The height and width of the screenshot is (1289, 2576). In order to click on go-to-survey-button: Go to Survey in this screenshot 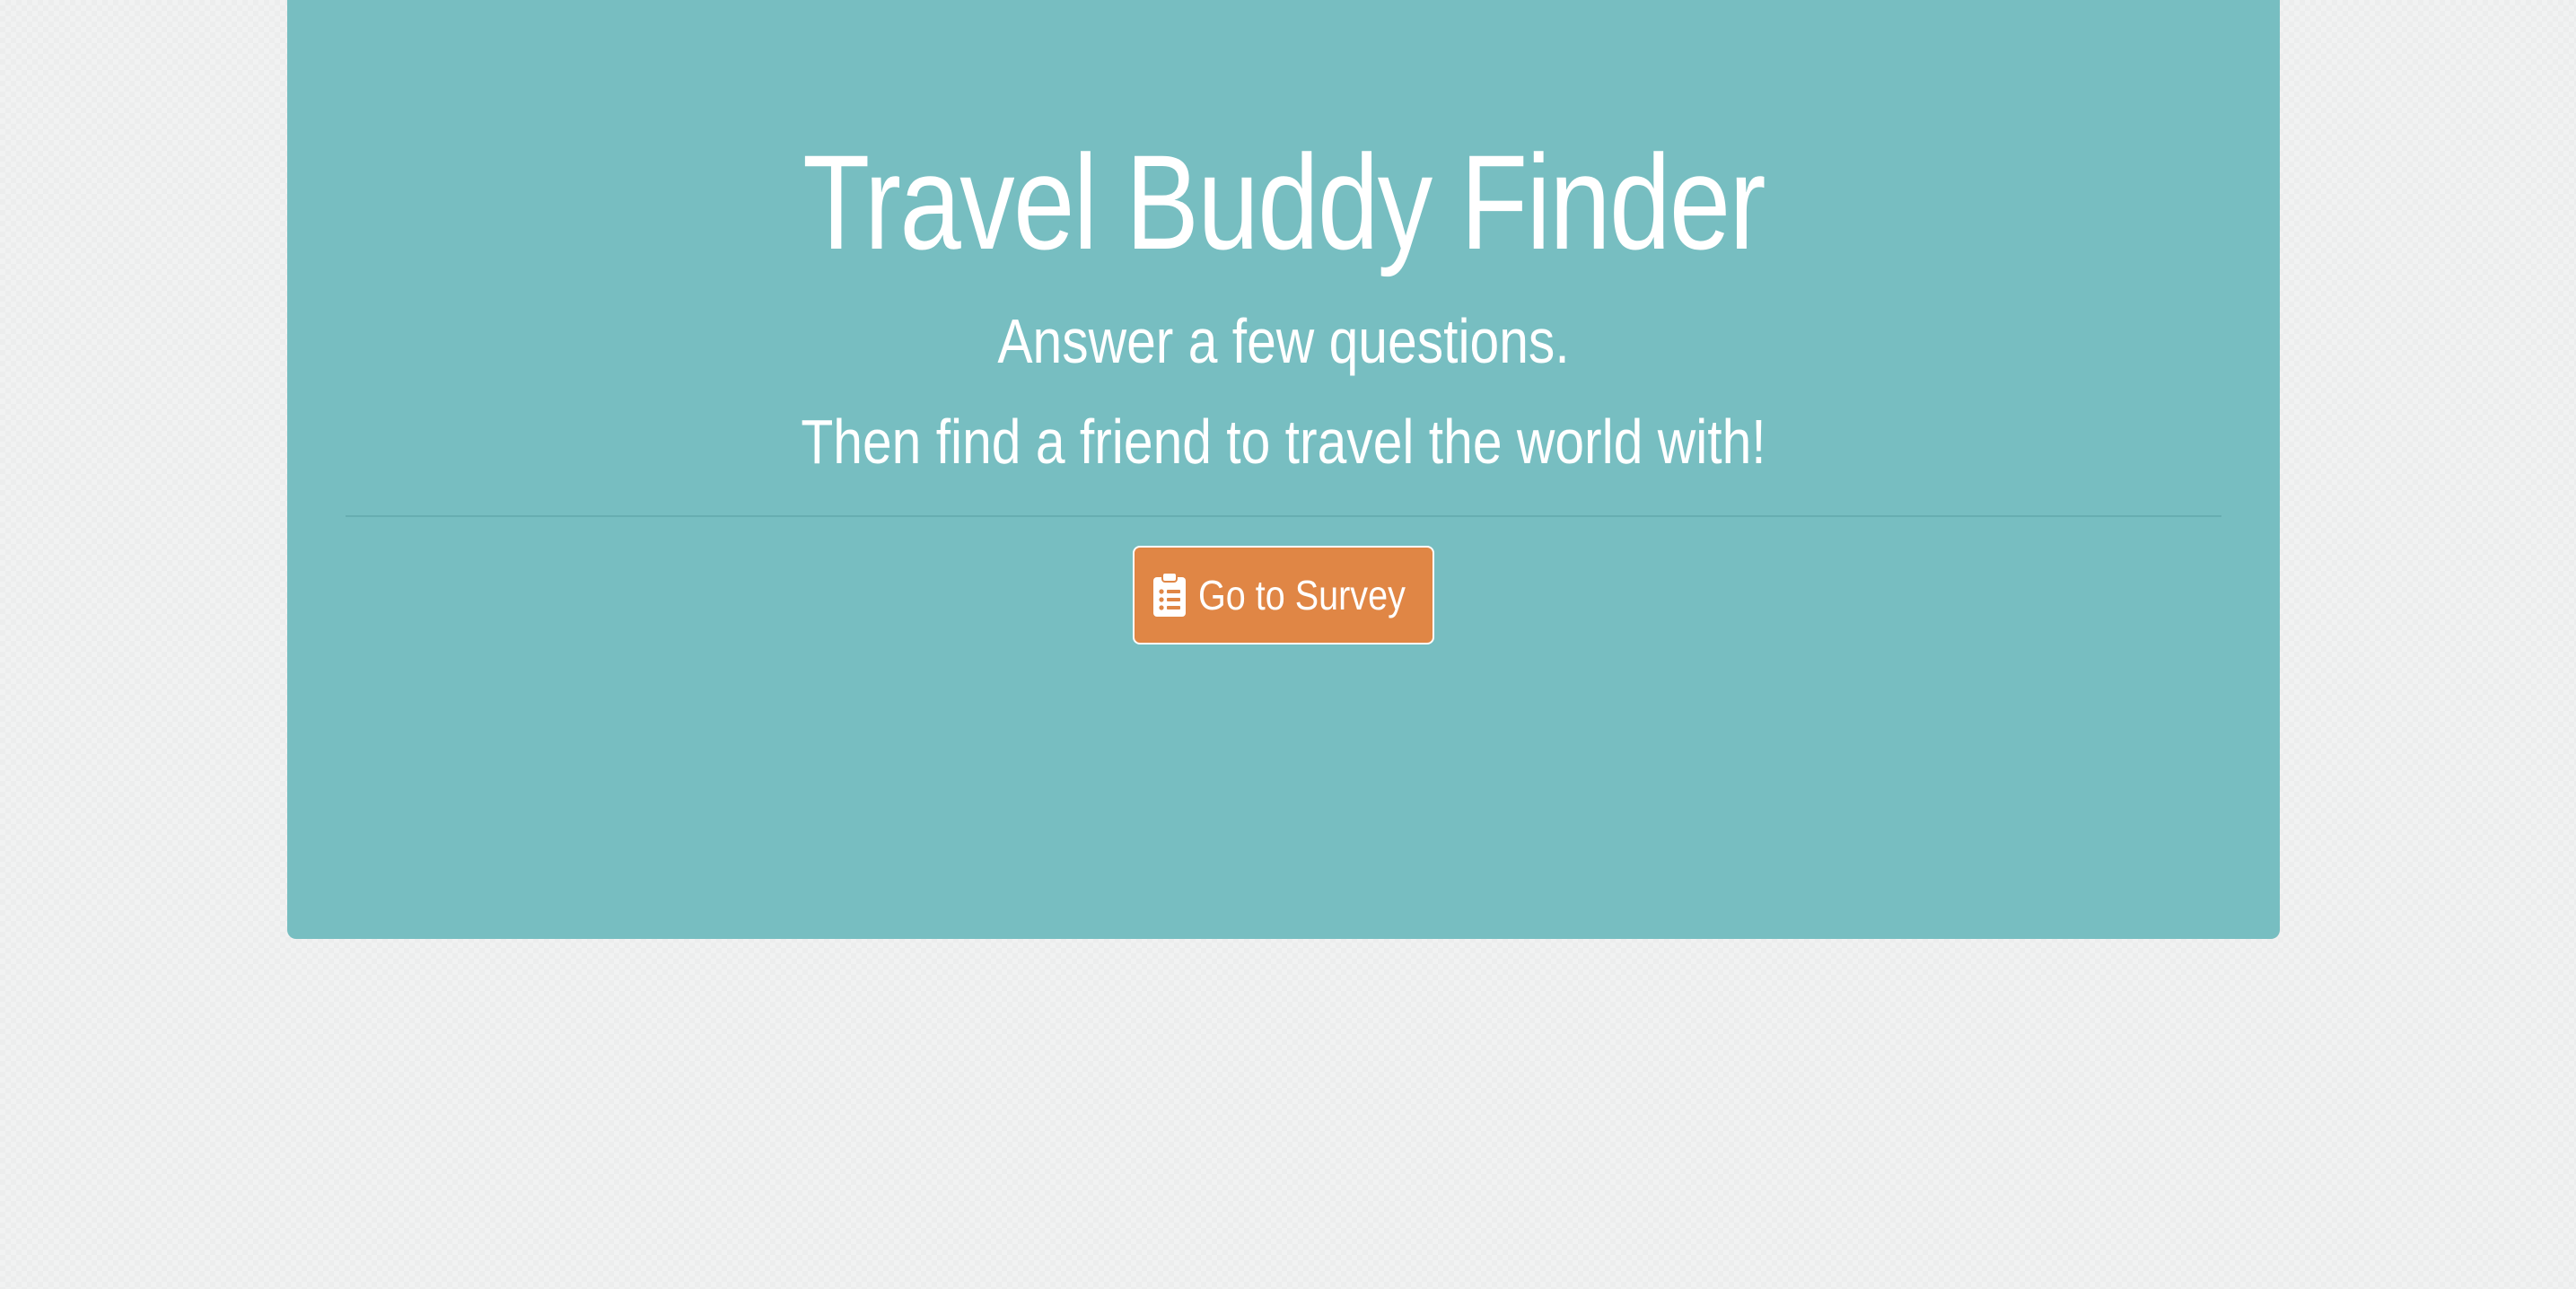, I will do `click(1283, 595)`.